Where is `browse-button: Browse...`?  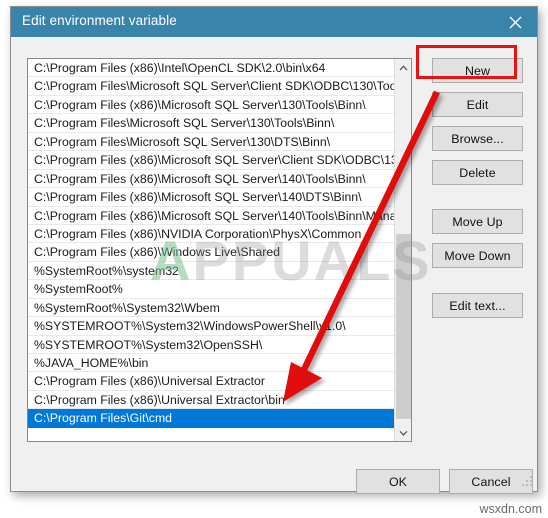
browse-button: Browse... is located at coordinates (477, 138).